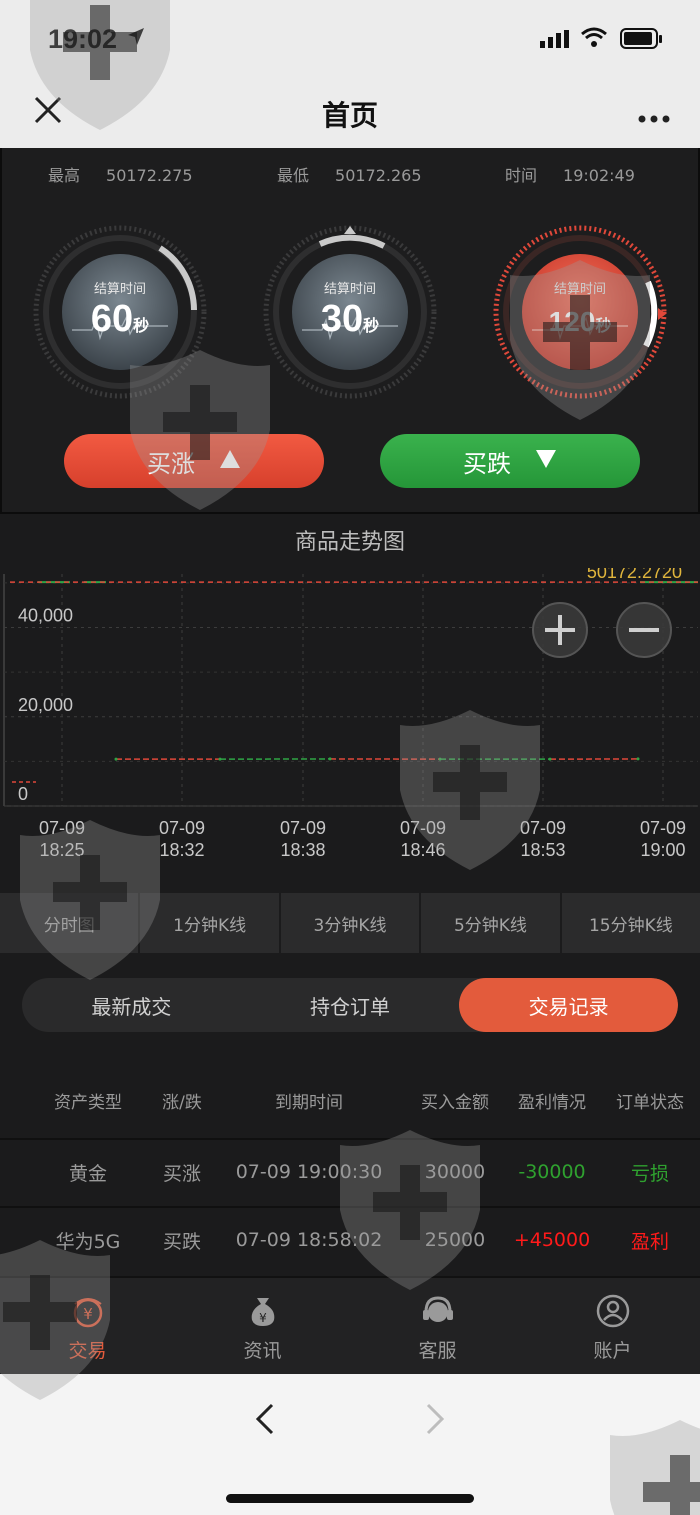 This screenshot has height=1515, width=700. I want to click on header-status: 订单状态, so click(650, 1102).